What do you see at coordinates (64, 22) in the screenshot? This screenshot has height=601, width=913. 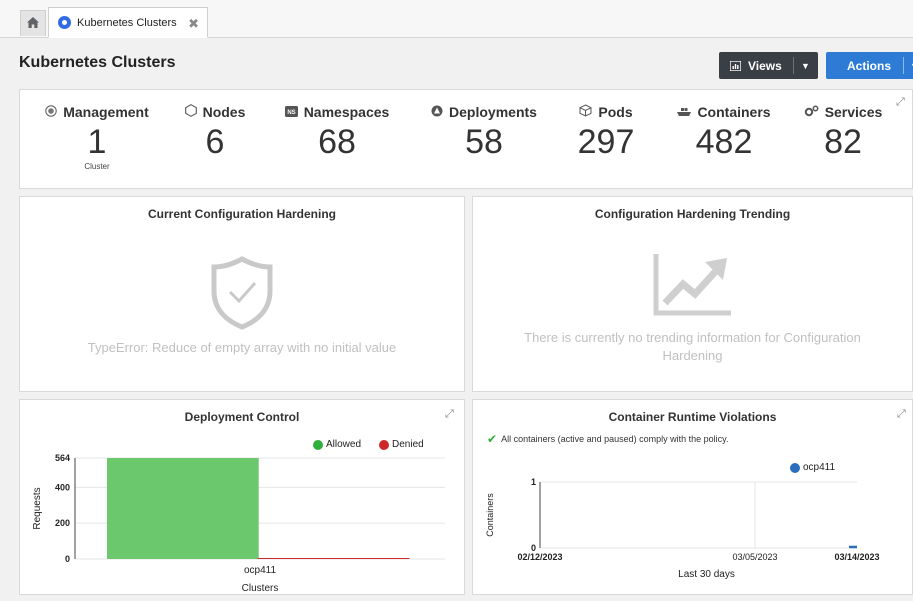 I see `kubernetes-icon` at bounding box center [64, 22].